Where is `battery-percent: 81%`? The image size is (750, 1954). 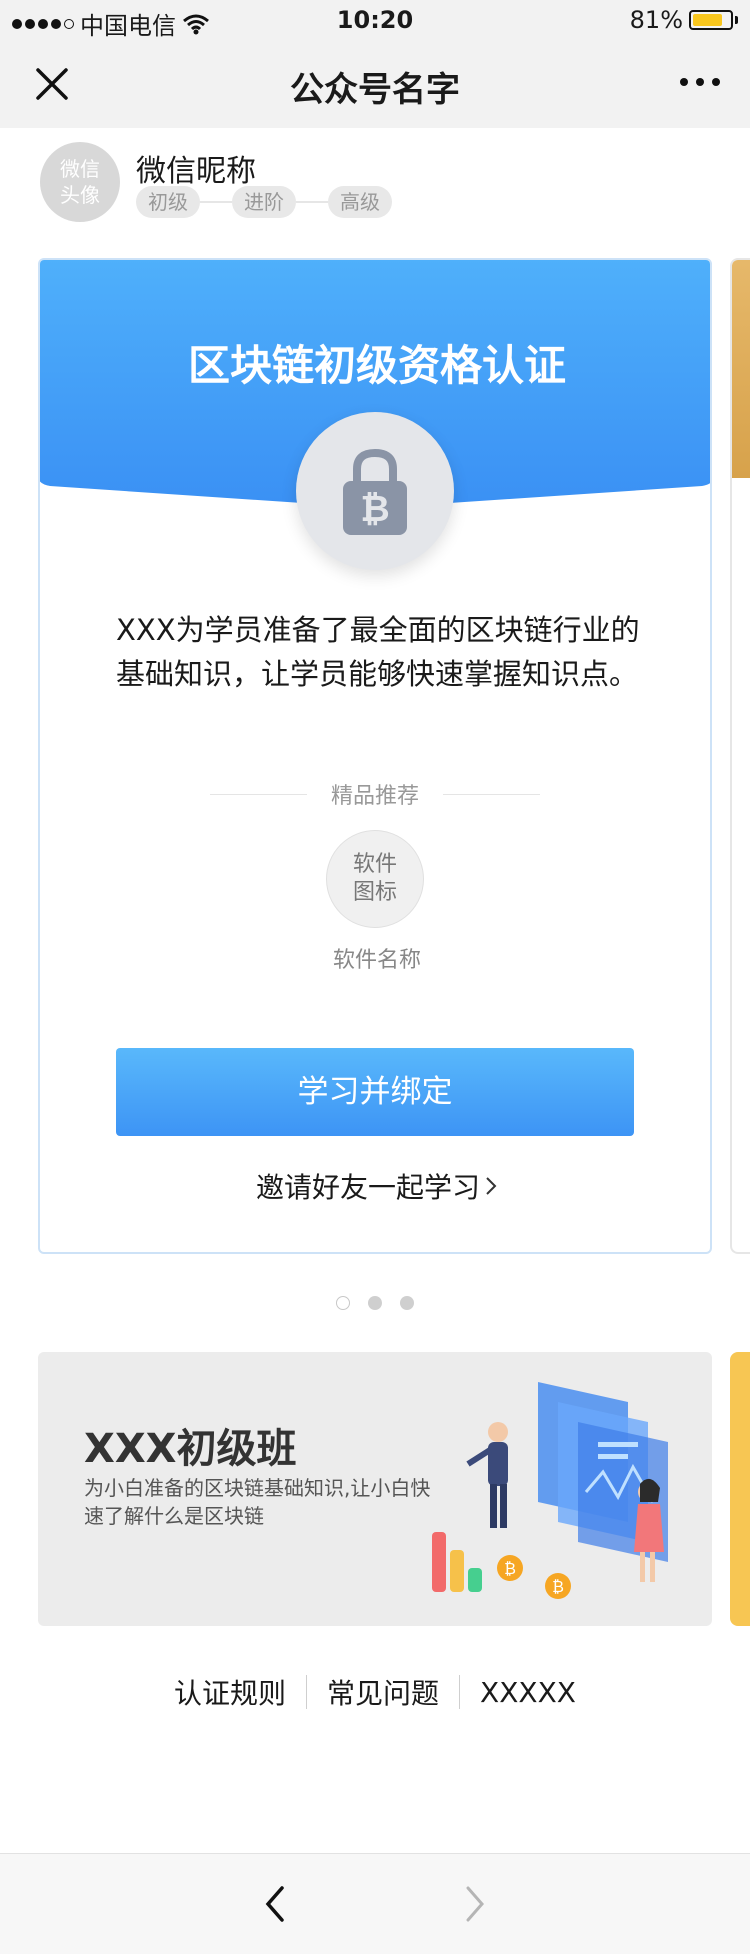
battery-percent: 81% is located at coordinates (656, 20).